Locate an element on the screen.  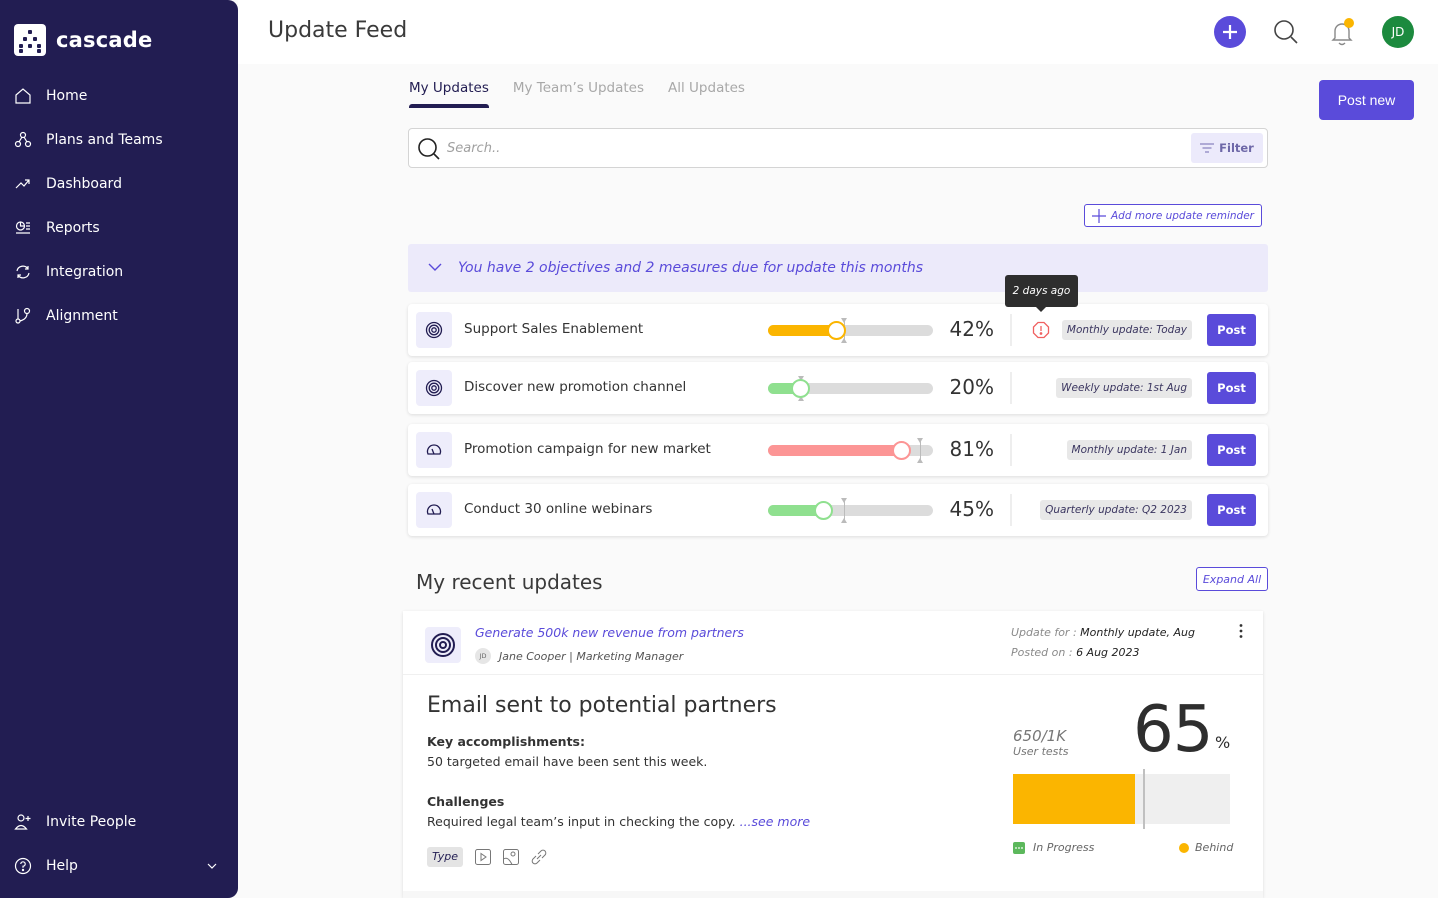
tab-all-updates: All Updates is located at coordinates (706, 94).